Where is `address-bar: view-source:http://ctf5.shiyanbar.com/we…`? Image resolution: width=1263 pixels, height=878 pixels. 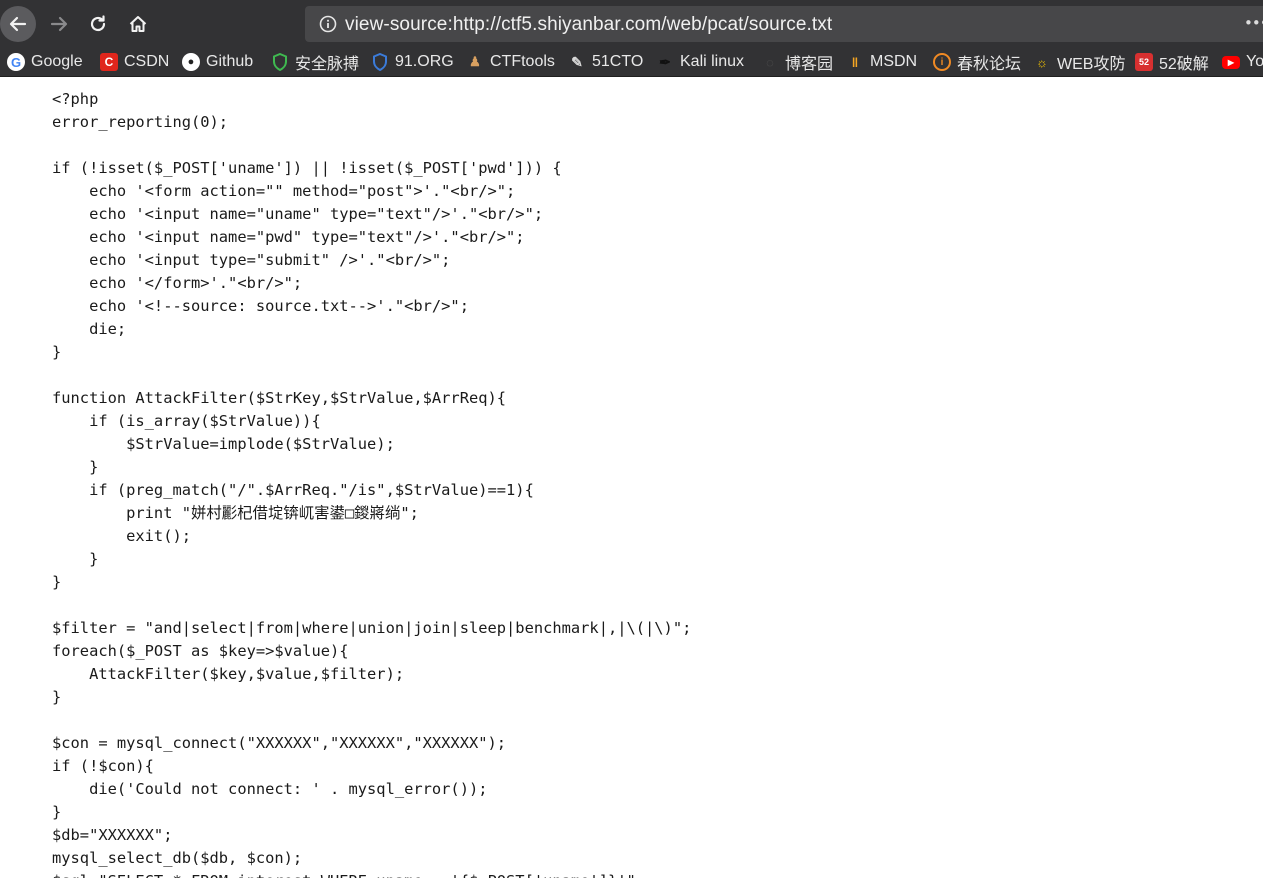 address-bar: view-source:http://ctf5.shiyanbar.com/we… is located at coordinates (784, 24).